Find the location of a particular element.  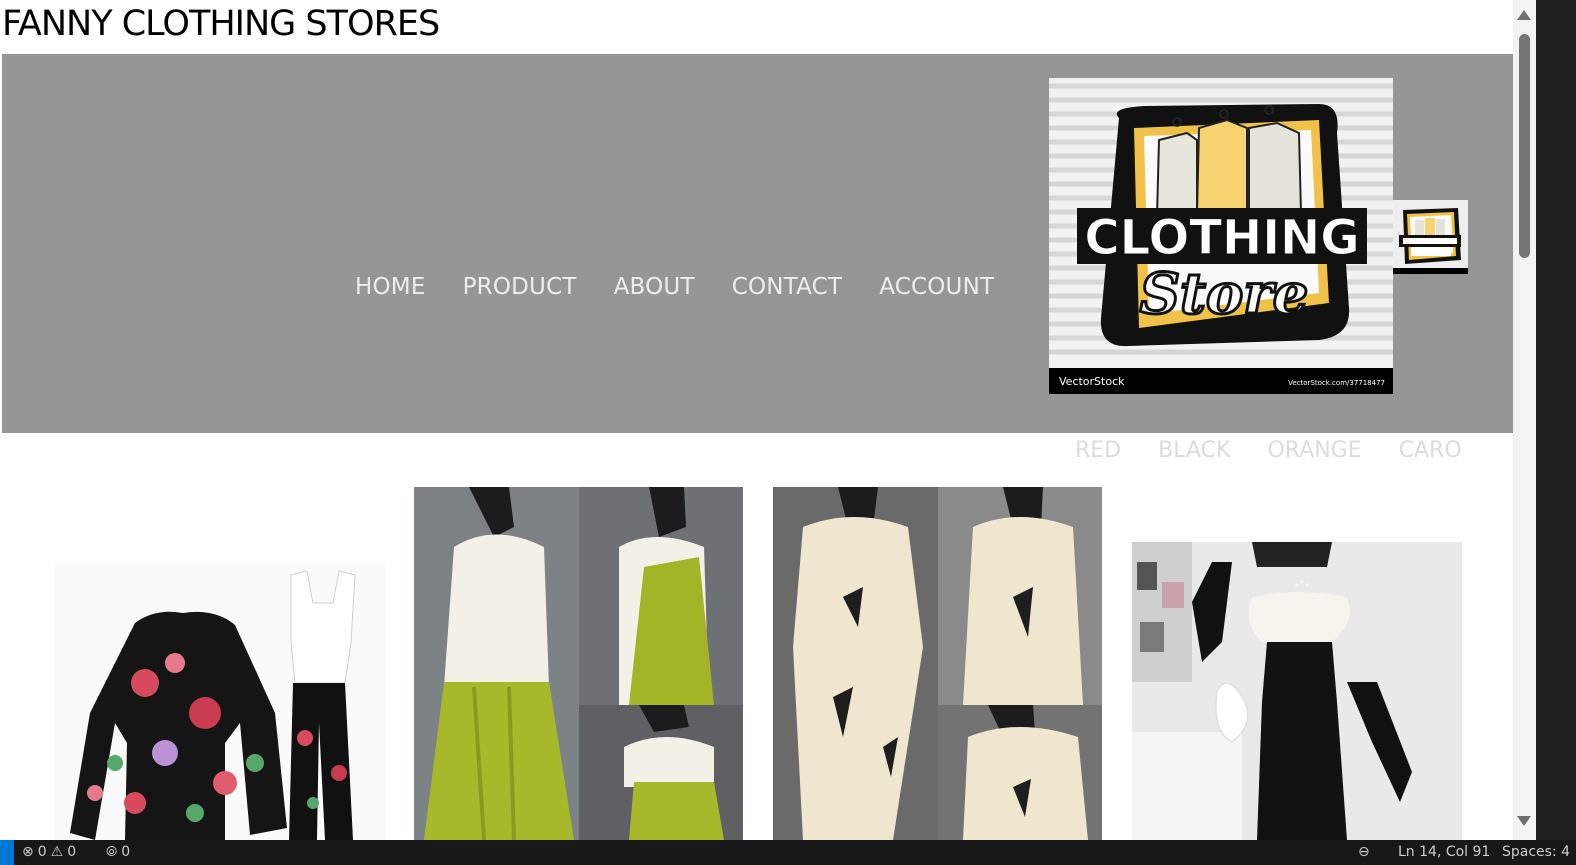

zoom-out-icon: ⊖ is located at coordinates (1364, 852).